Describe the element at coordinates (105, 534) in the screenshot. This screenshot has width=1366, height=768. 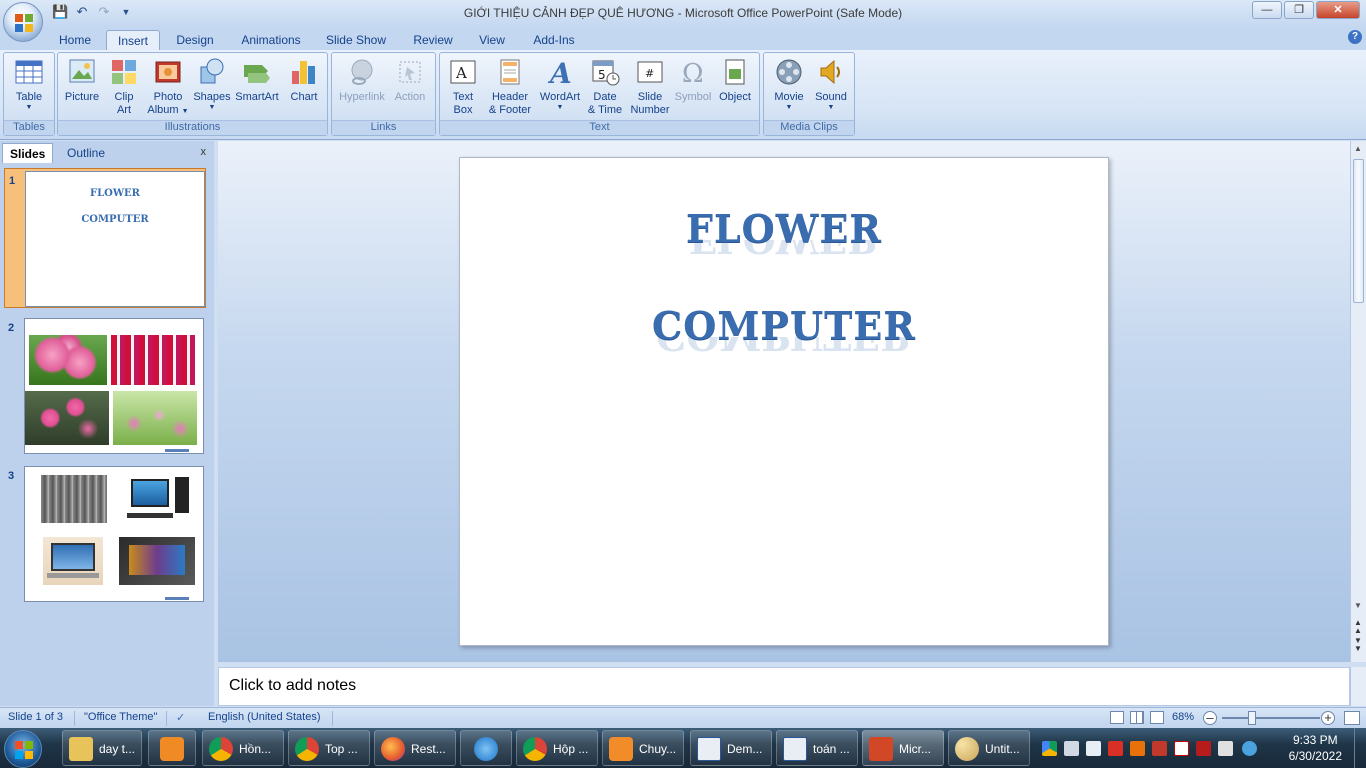
I see `slide-thumbnail-3: 3` at that location.